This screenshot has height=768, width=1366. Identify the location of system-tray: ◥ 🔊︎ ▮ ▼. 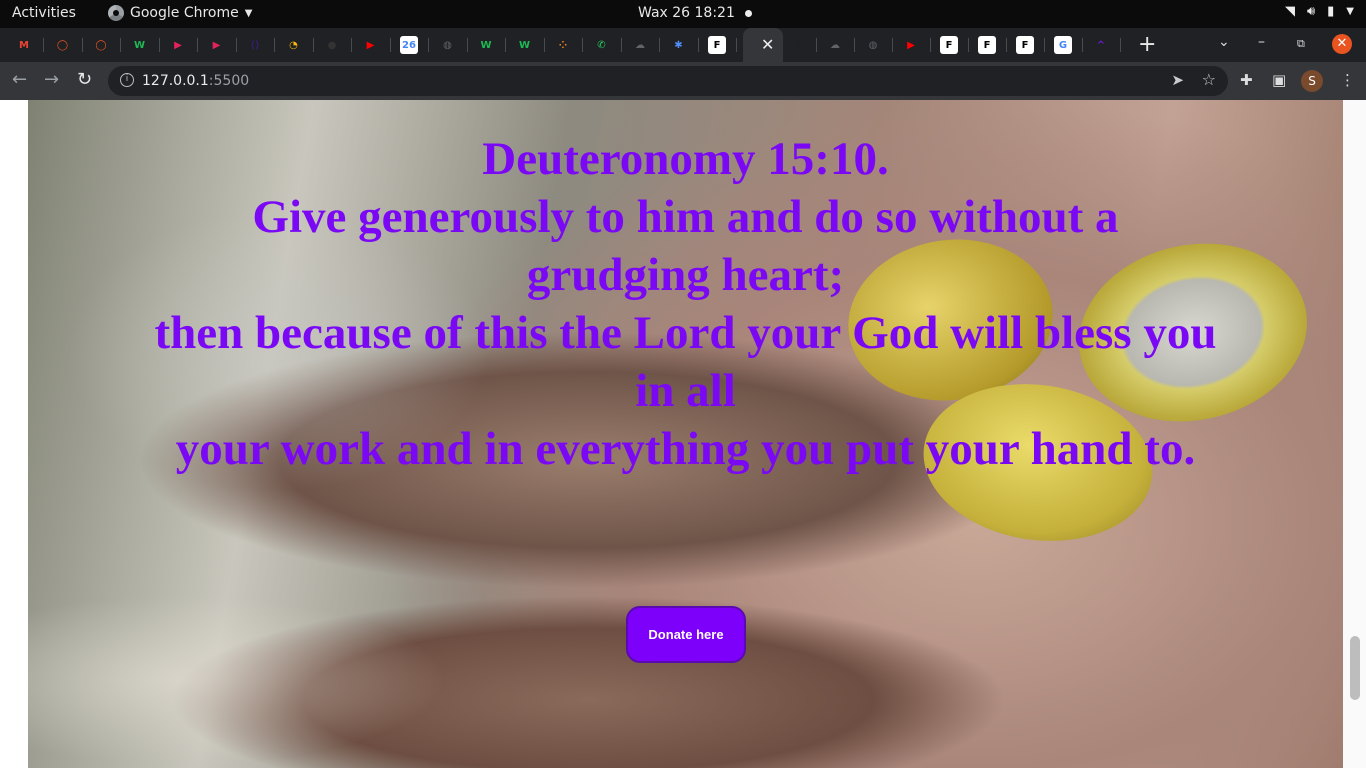
(1319, 11).